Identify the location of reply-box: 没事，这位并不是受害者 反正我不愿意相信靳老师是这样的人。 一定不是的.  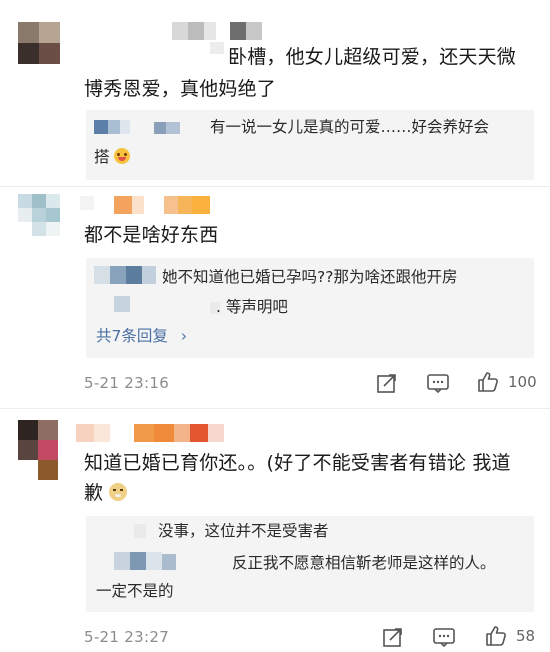
(310, 564).